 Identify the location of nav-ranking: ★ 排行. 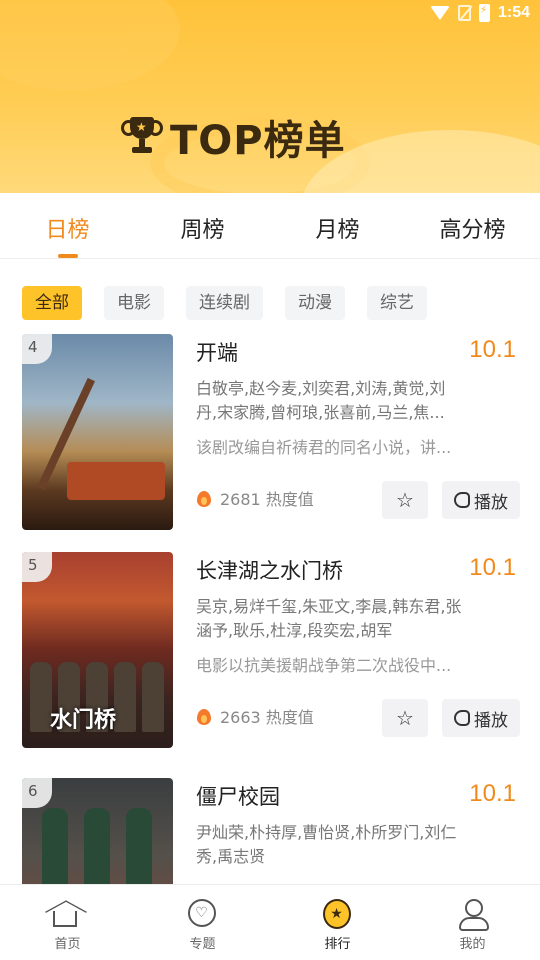
(337, 922).